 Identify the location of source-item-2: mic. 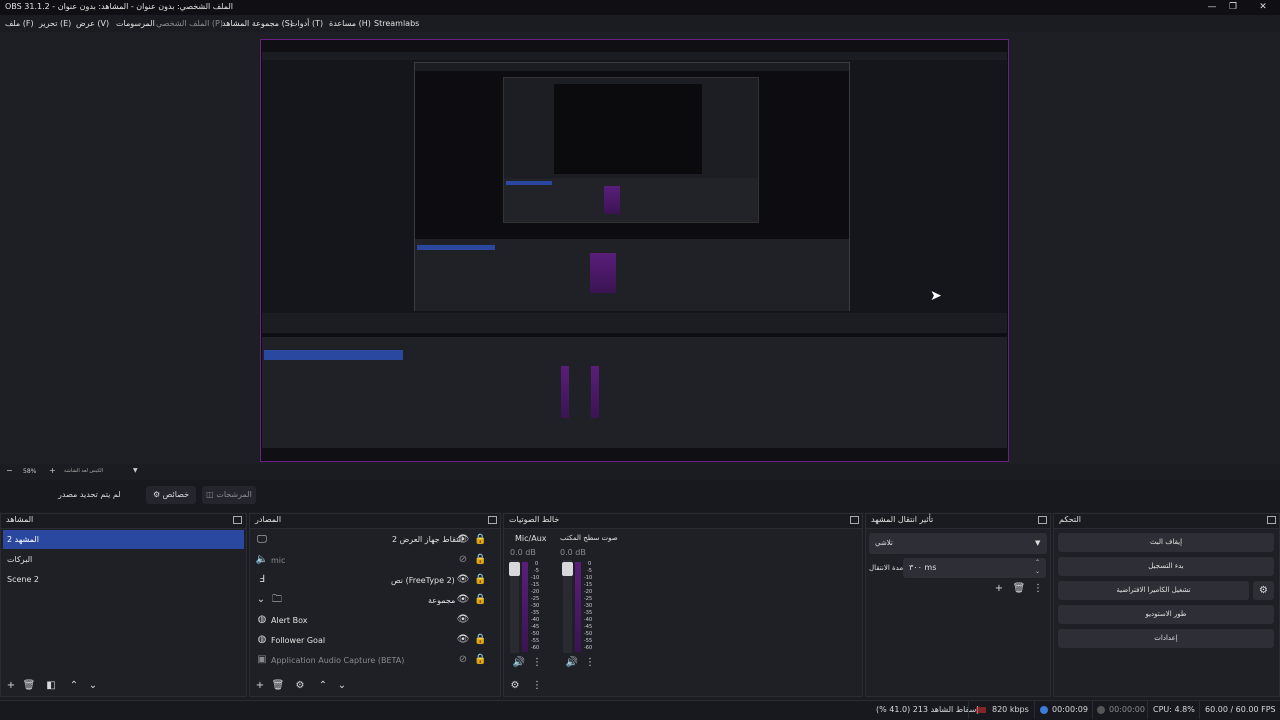
(278, 560).